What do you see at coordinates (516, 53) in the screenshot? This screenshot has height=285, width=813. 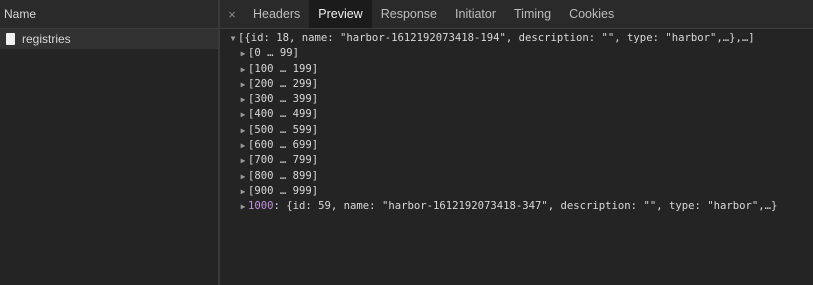 I see `range-node: ▶ [0 … 99]` at bounding box center [516, 53].